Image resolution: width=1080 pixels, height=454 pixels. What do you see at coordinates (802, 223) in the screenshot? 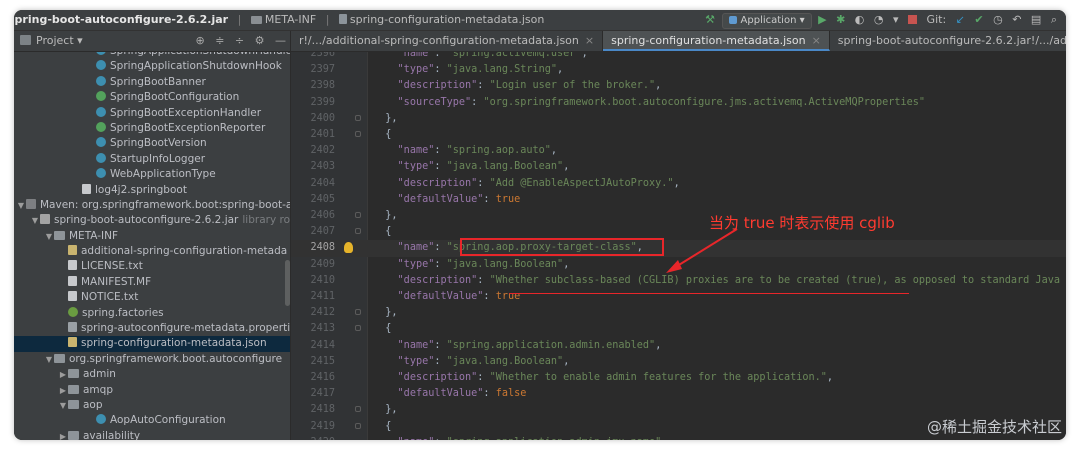
I see `annotation-text: 当为 true 时表示使用 cglib` at bounding box center [802, 223].